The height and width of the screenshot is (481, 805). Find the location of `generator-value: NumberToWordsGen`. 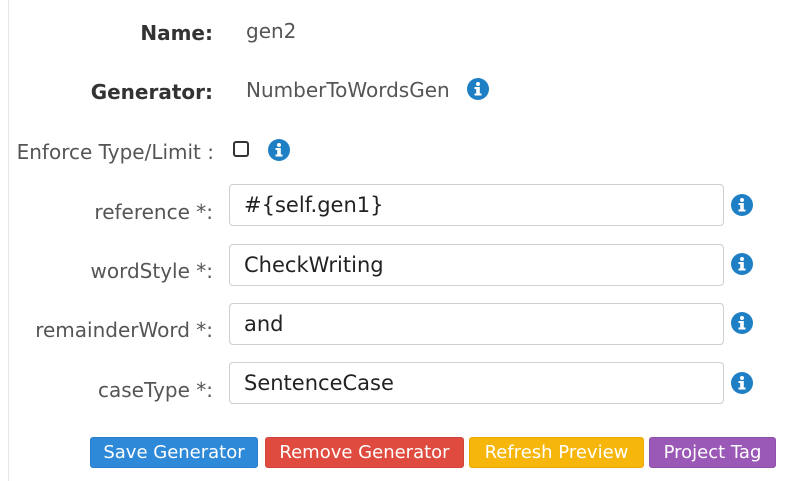

generator-value: NumberToWordsGen is located at coordinates (348, 90).